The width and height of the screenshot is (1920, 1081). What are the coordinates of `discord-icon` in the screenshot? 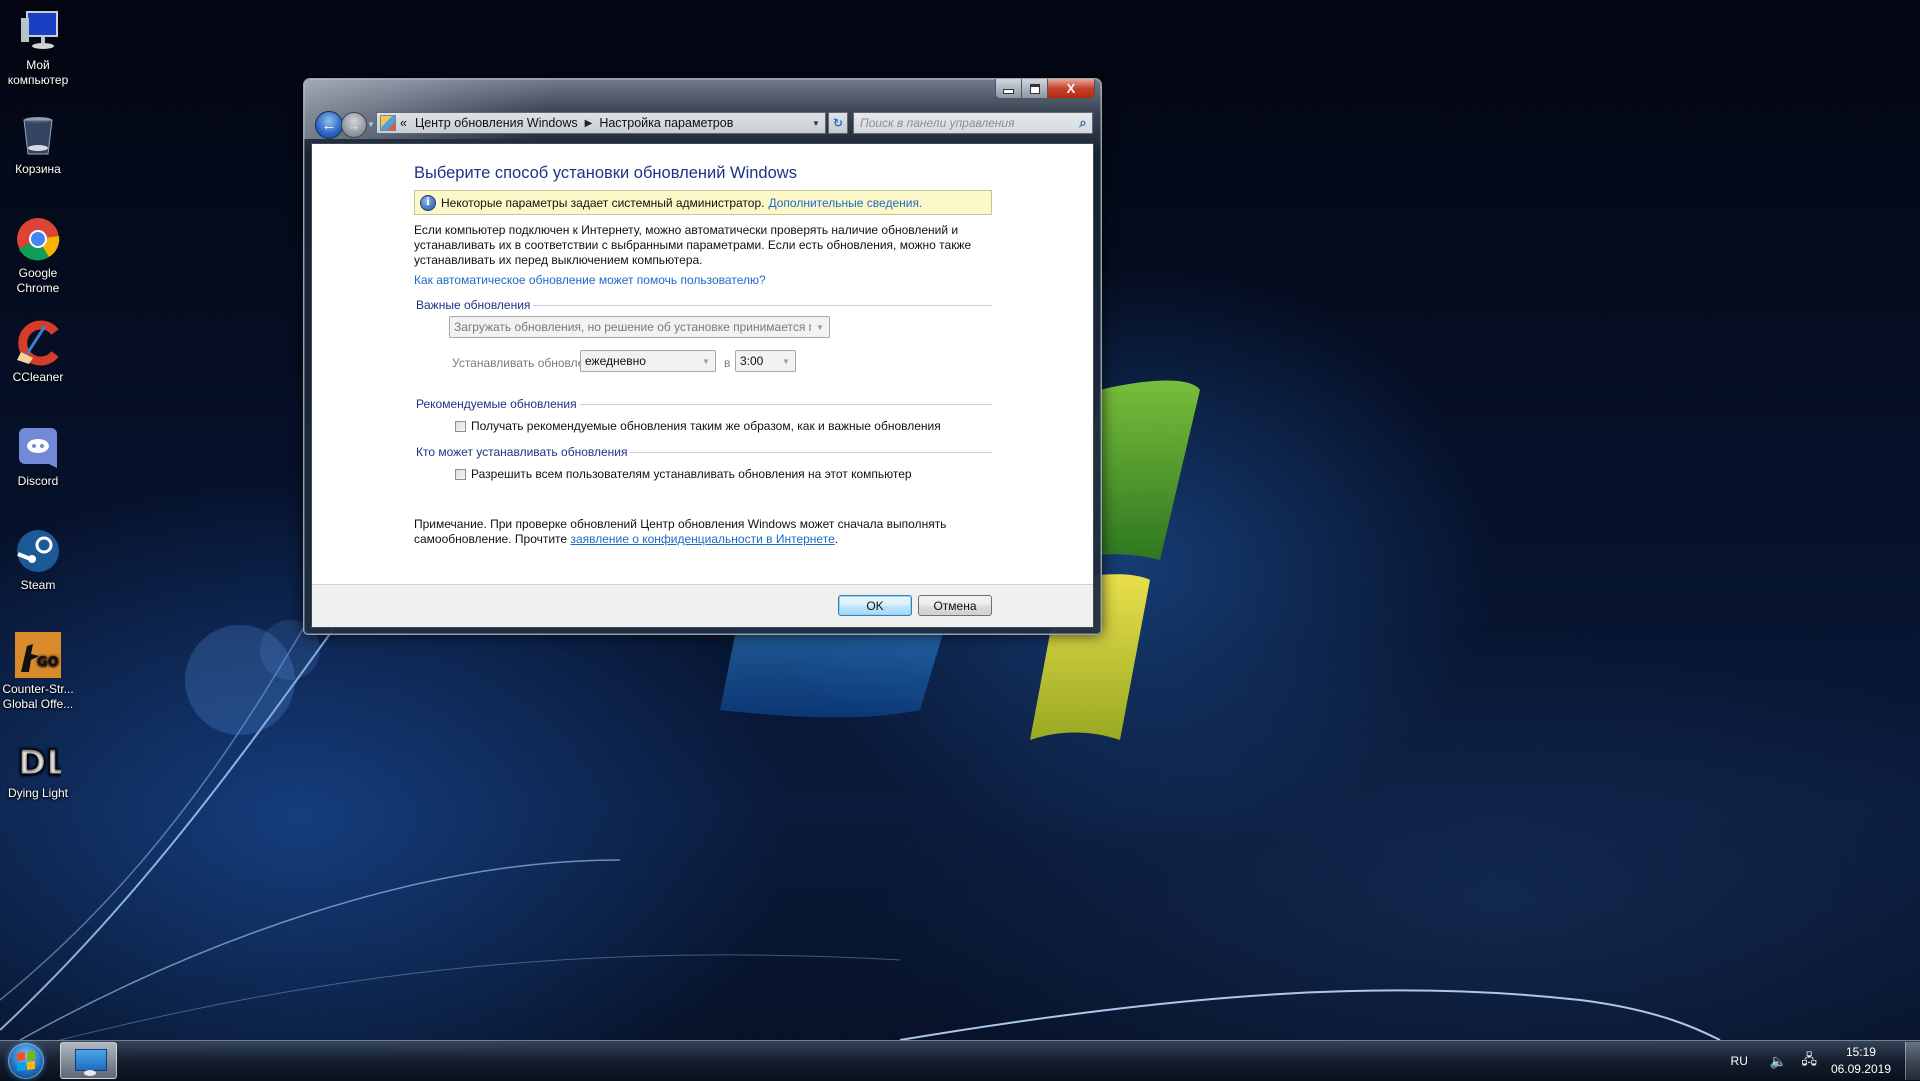 It's located at (38, 447).